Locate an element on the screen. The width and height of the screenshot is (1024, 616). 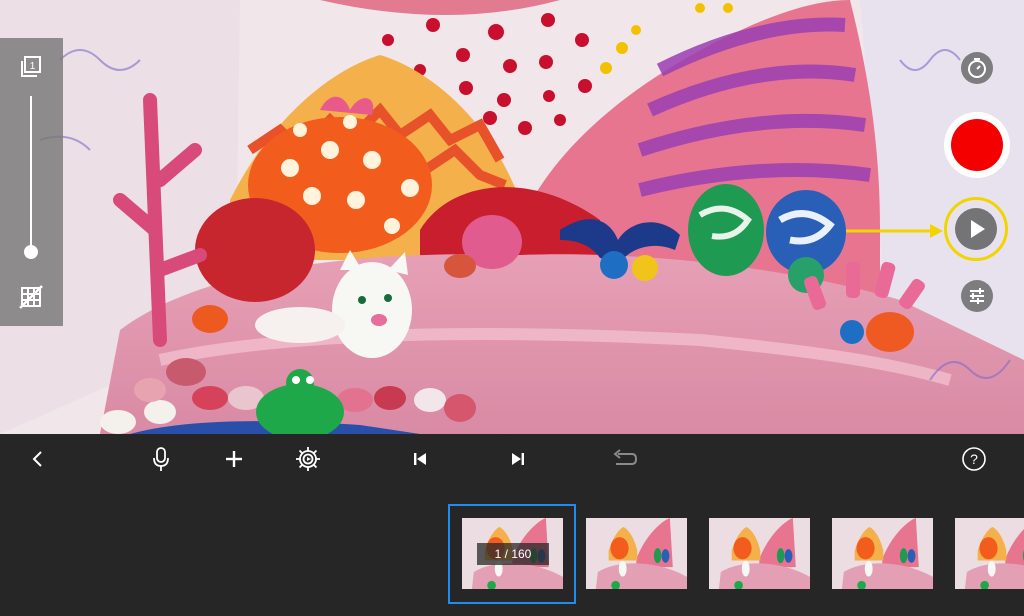
chevron-left-icon is located at coordinates (37, 459).